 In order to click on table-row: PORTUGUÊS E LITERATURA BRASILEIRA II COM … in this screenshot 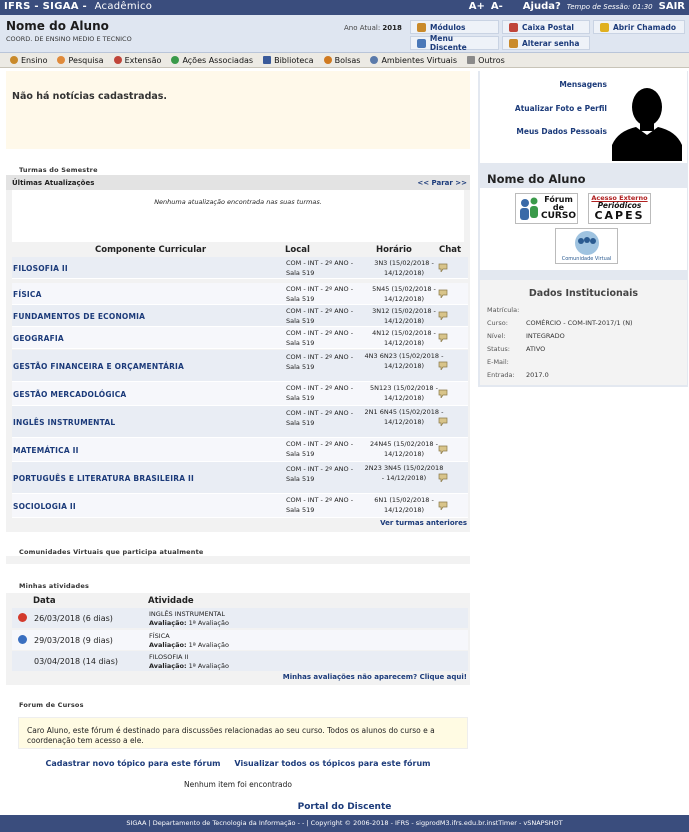, I will do `click(240, 478)`.